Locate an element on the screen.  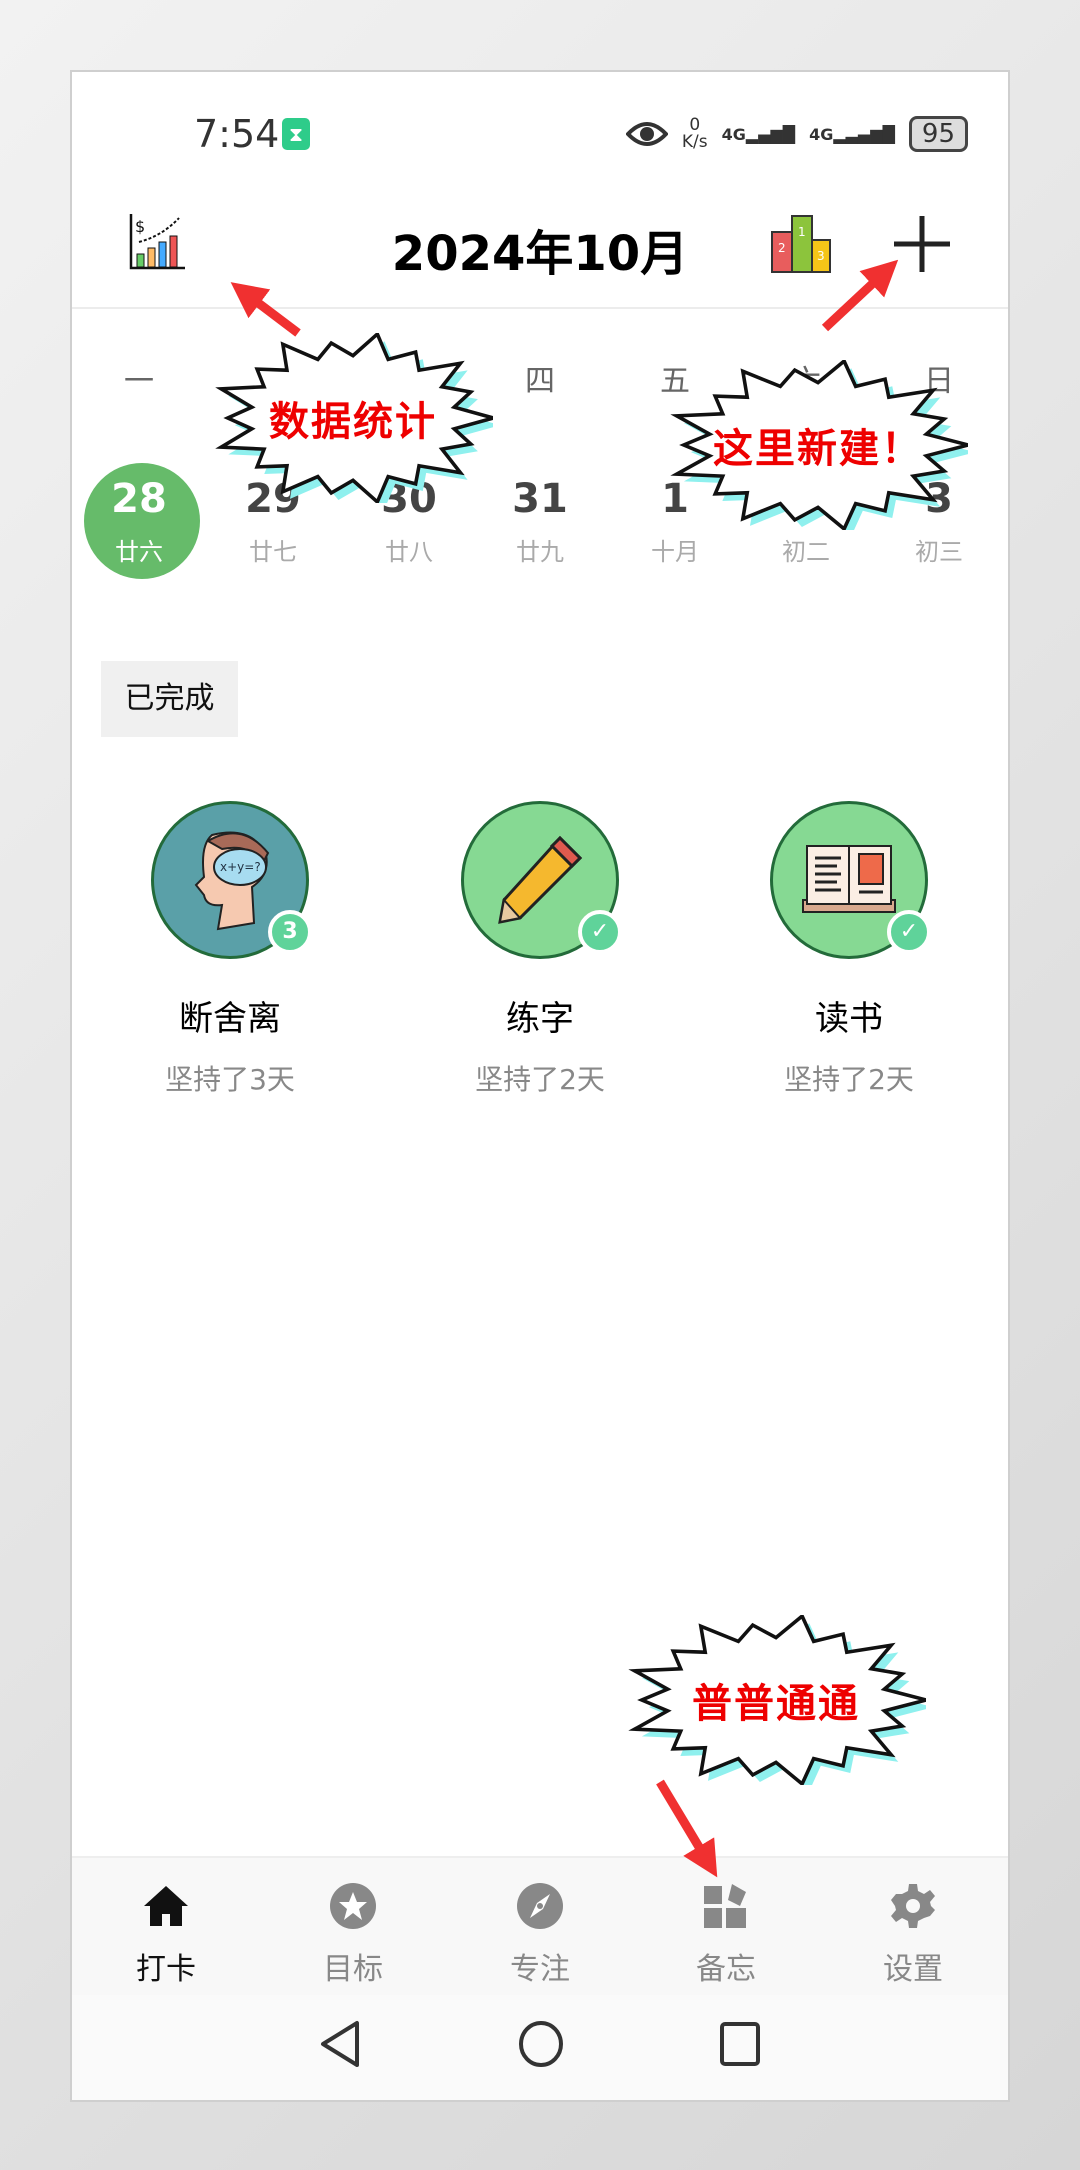
system-nav is located at coordinates (540, 2047).